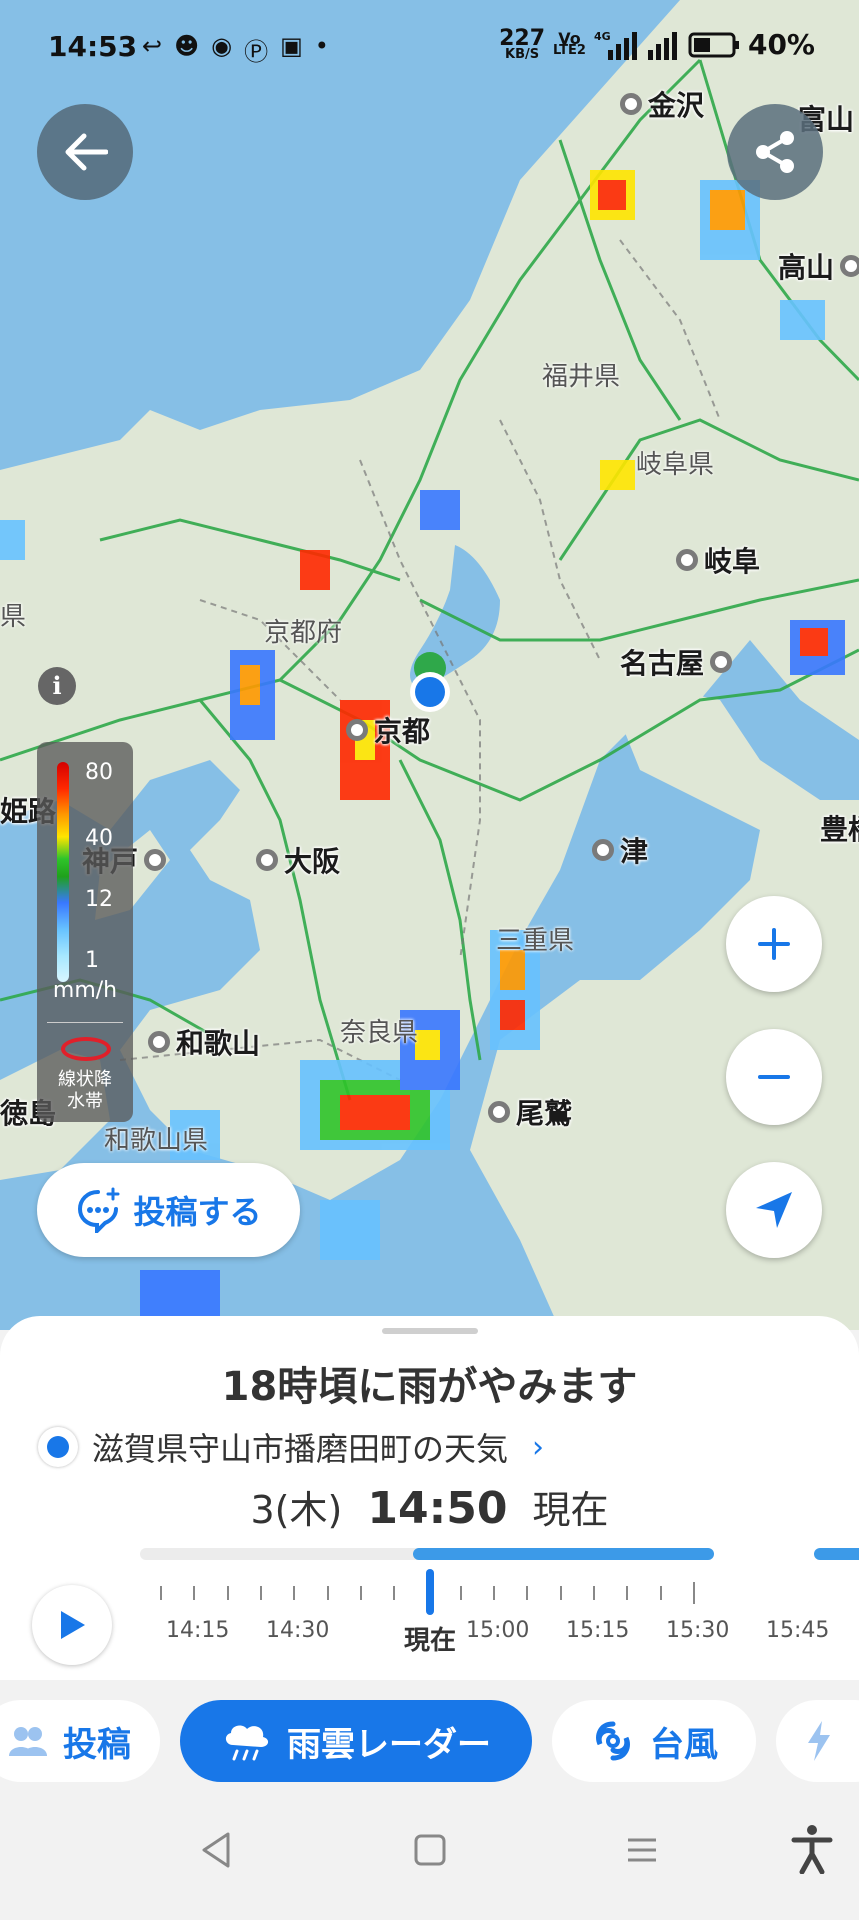 This screenshot has width=859, height=1920. I want to click on system-nav-bar, so click(429, 1855).